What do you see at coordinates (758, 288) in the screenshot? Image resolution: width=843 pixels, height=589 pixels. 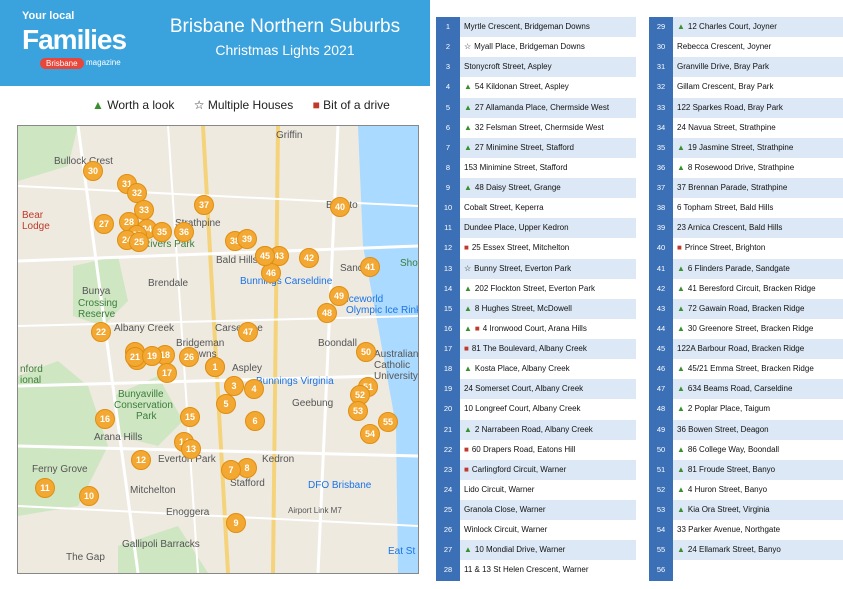 I see `row-address: ▲ 41 Beresford Circuit, Bracken Ridge` at bounding box center [758, 288].